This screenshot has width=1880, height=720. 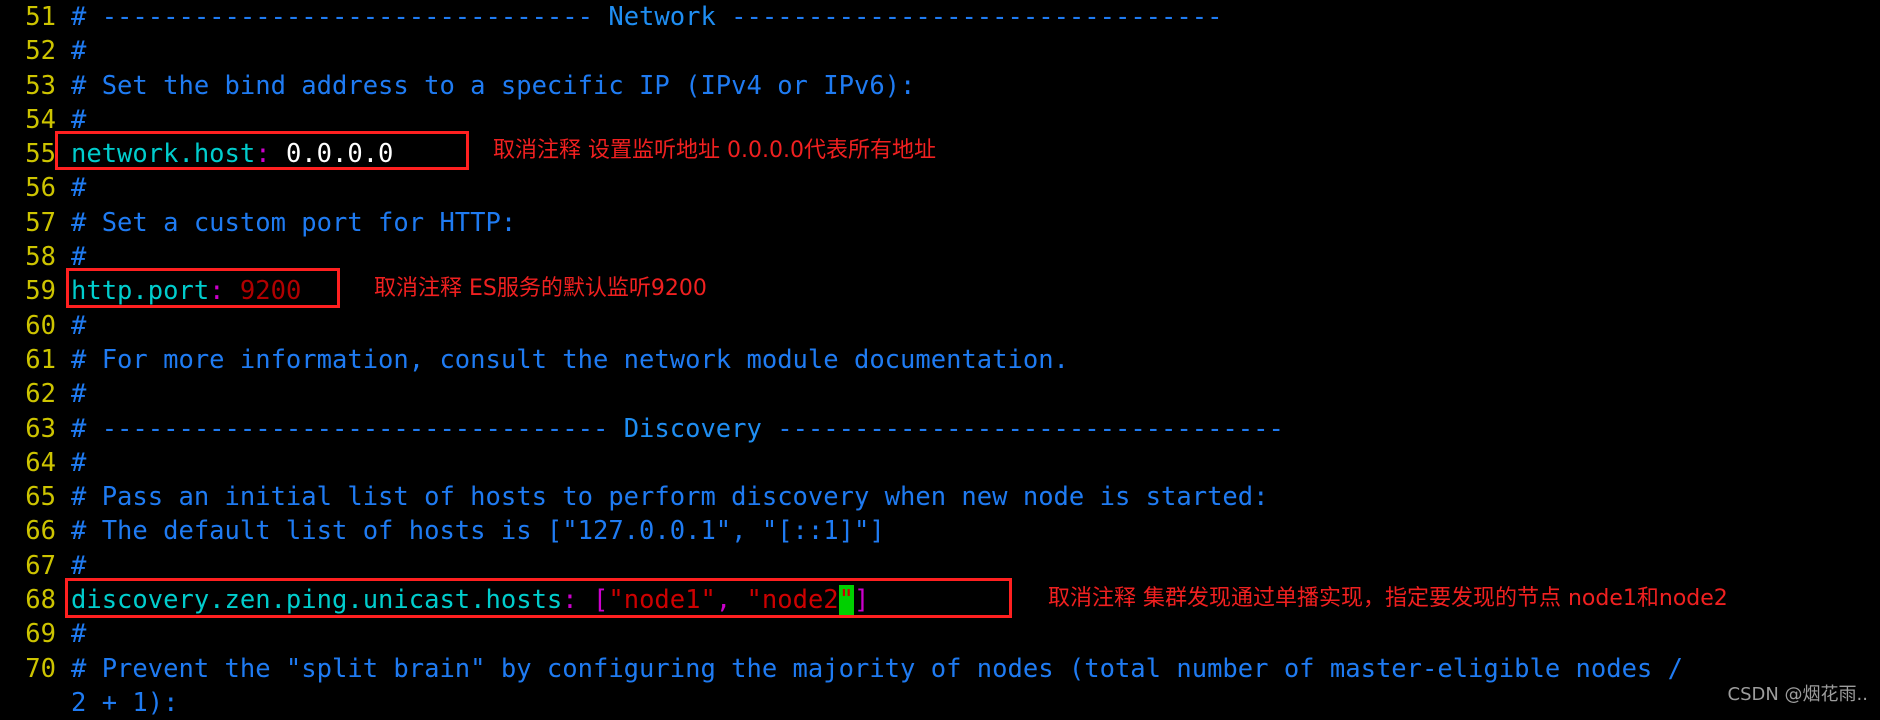 I want to click on code-line-54: 54 #, so click(x=940, y=120).